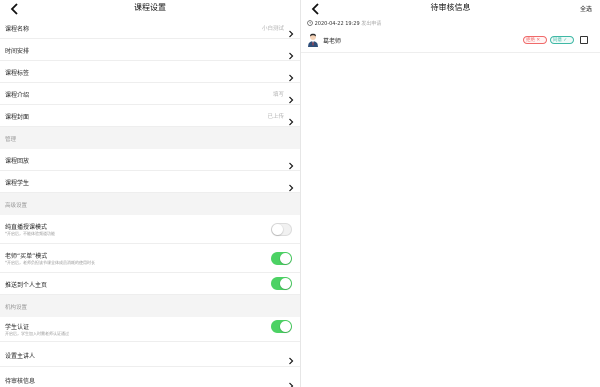  What do you see at coordinates (17, 327) in the screenshot?
I see `row-label: 学生认证` at bounding box center [17, 327].